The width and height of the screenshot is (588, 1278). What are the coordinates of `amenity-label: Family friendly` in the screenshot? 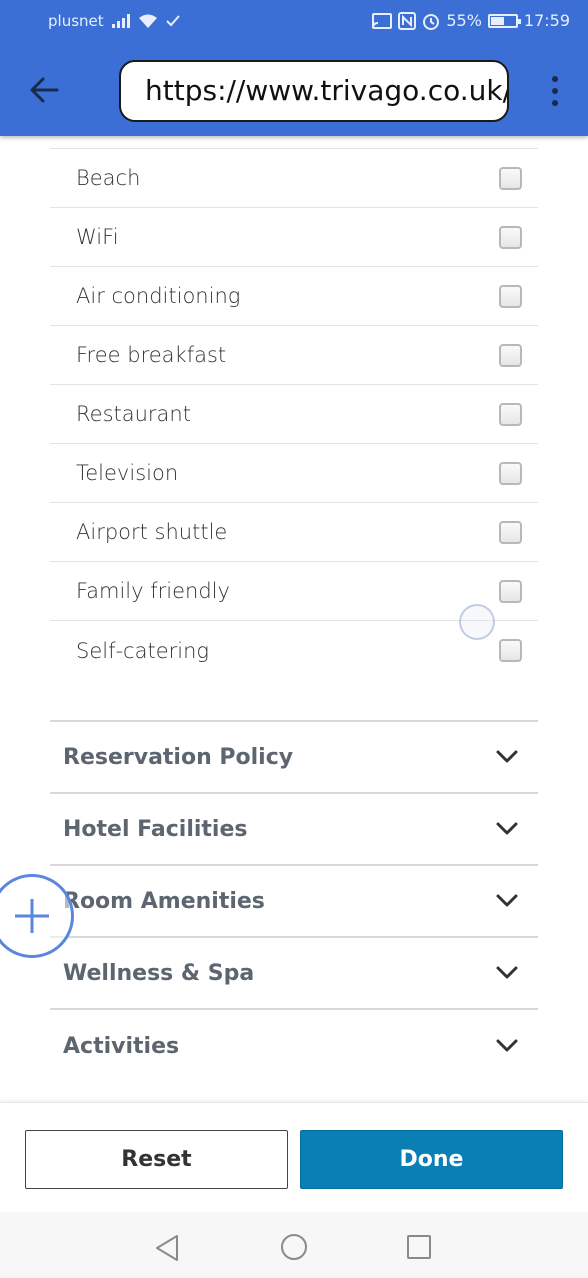 It's located at (153, 591).